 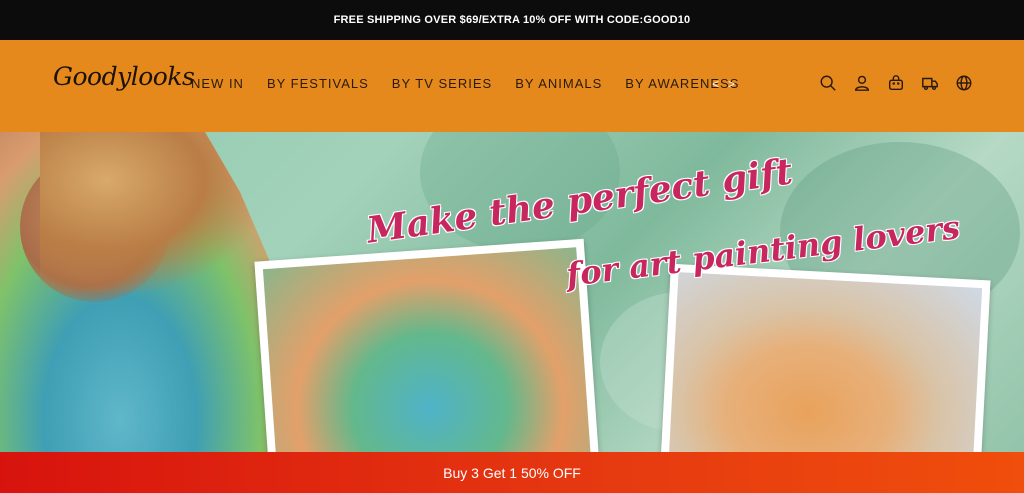 I want to click on nav-arrows: < >, so click(x=723, y=84).